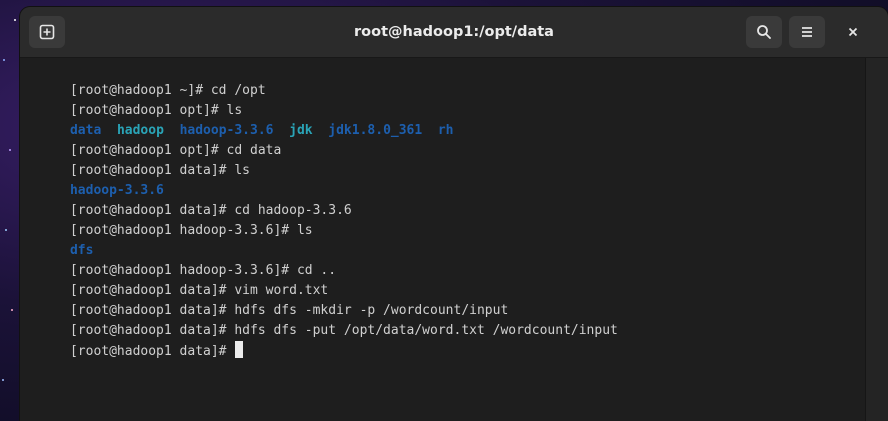  What do you see at coordinates (239, 349) in the screenshot?
I see `text-cursor` at bounding box center [239, 349].